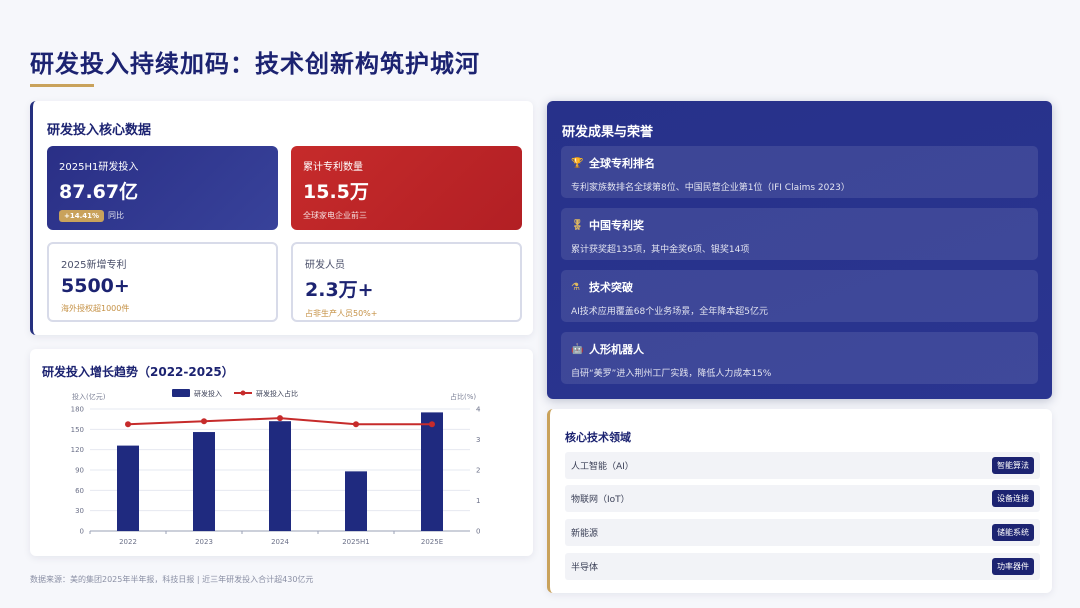 The image size is (1080, 608). Describe the element at coordinates (341, 313) in the screenshot. I see `stat-sub: 占非生产人员50%+` at that location.